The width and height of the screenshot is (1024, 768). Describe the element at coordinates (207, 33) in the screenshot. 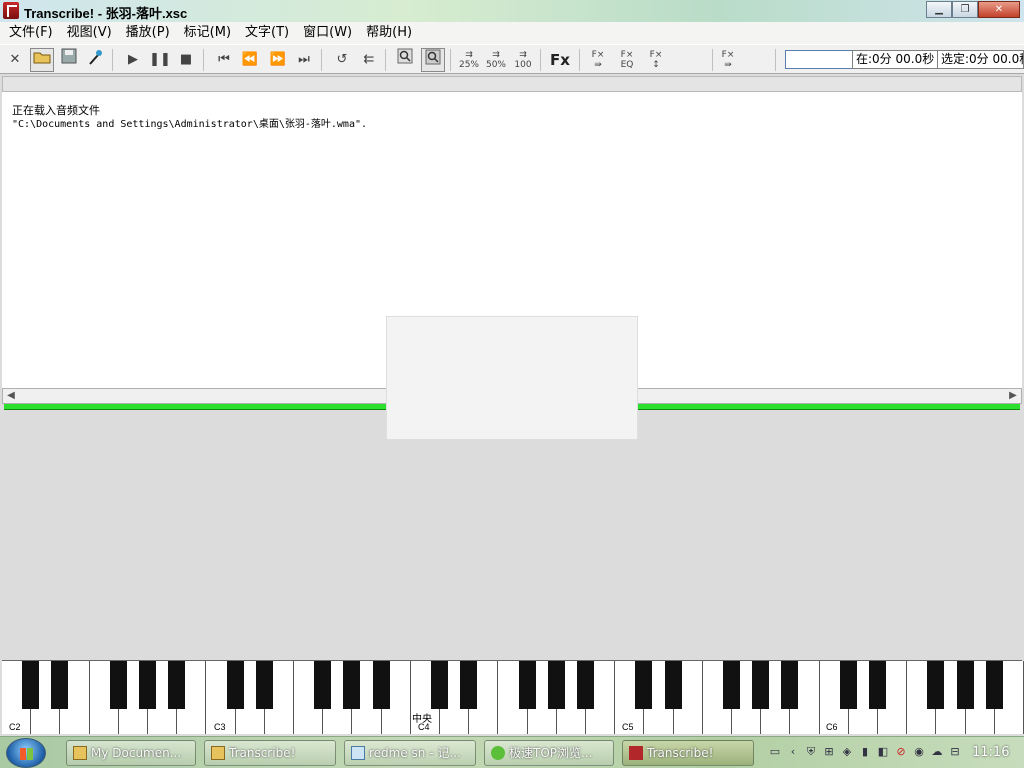

I see `menu-marker: 标记(M)` at that location.